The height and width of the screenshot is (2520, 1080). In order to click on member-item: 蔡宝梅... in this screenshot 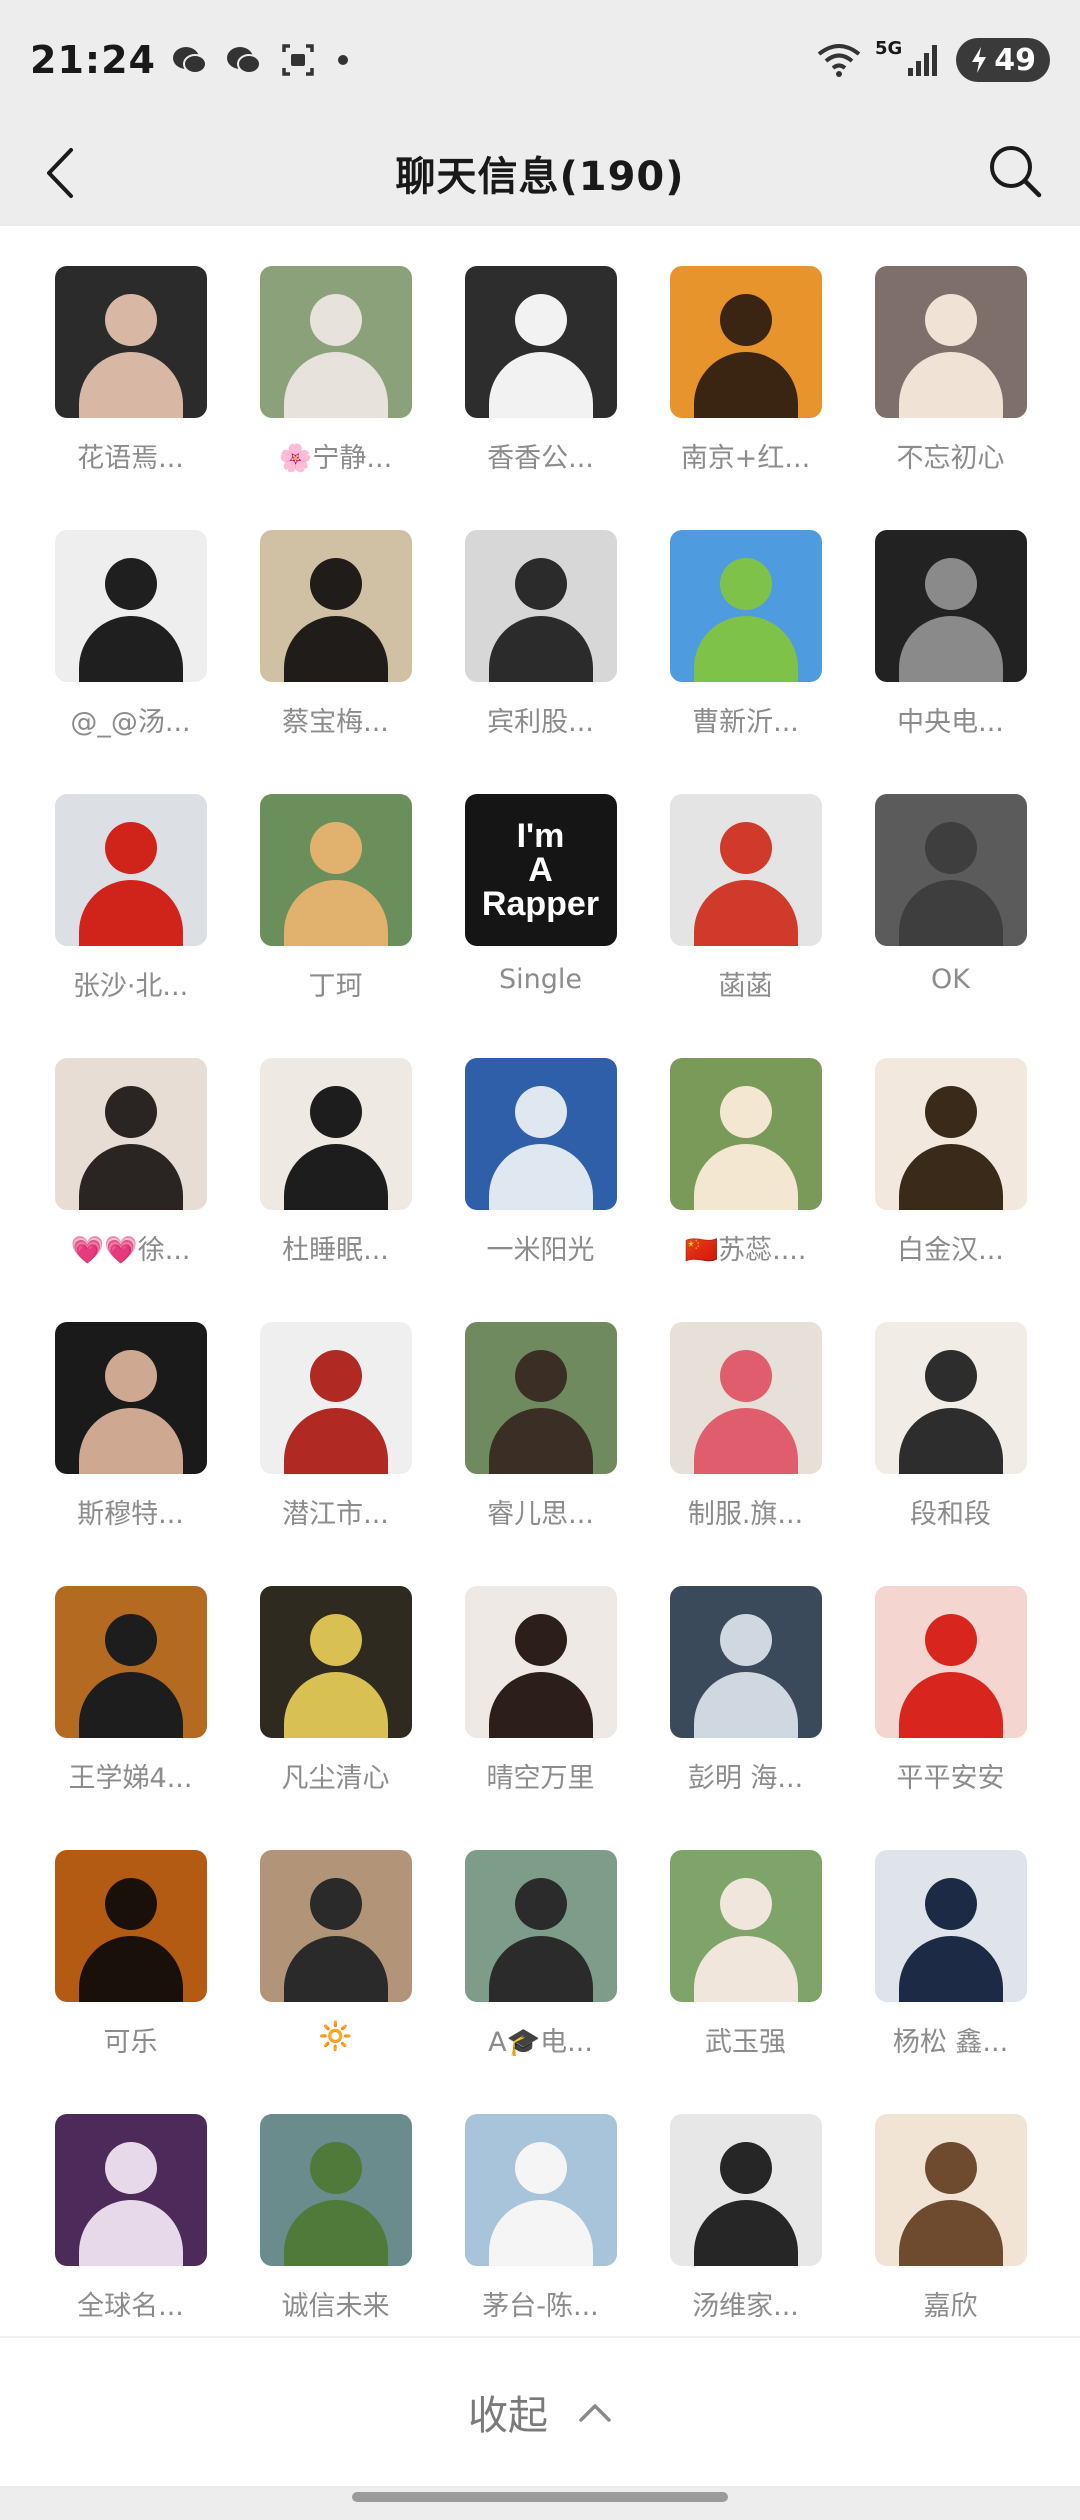, I will do `click(335, 655)`.